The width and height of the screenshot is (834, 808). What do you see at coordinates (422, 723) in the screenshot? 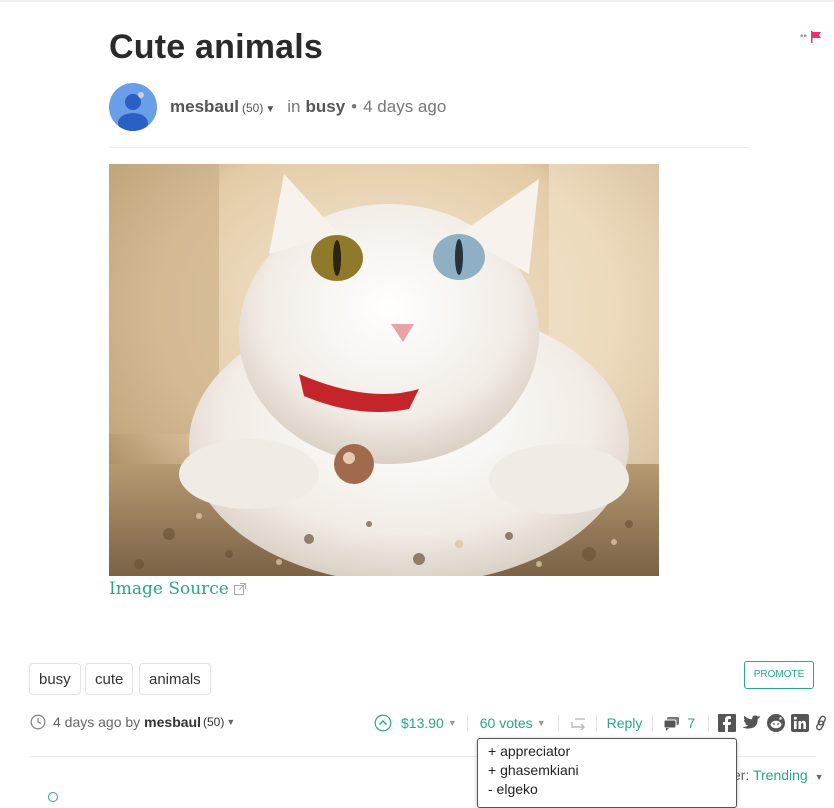
I see `payout-value: $13.90` at bounding box center [422, 723].